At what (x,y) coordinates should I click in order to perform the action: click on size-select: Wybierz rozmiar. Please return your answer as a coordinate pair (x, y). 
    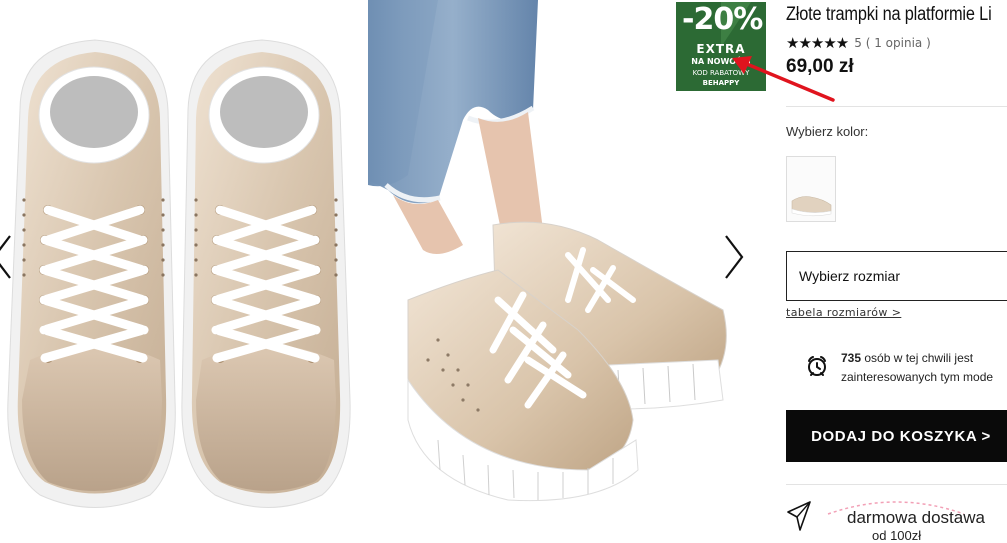
    Looking at the image, I should click on (896, 276).